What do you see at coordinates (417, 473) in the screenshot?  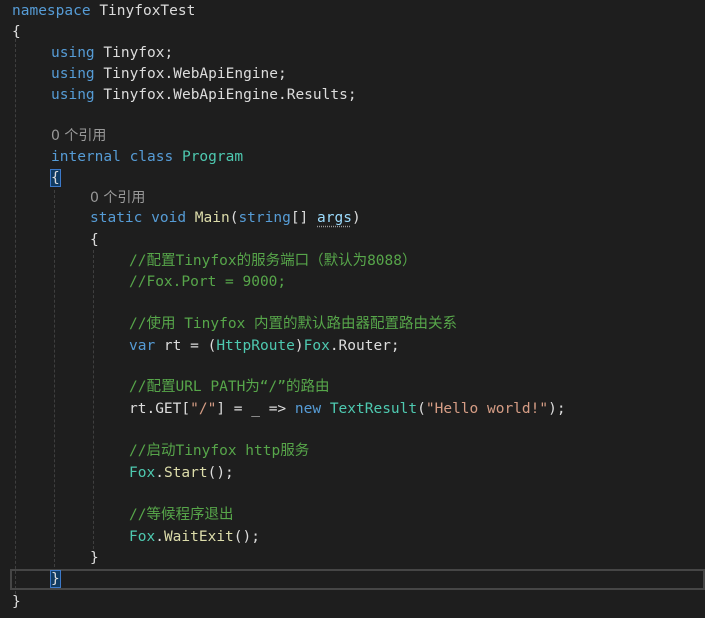 I see `code-line: Fox.Start();` at bounding box center [417, 473].